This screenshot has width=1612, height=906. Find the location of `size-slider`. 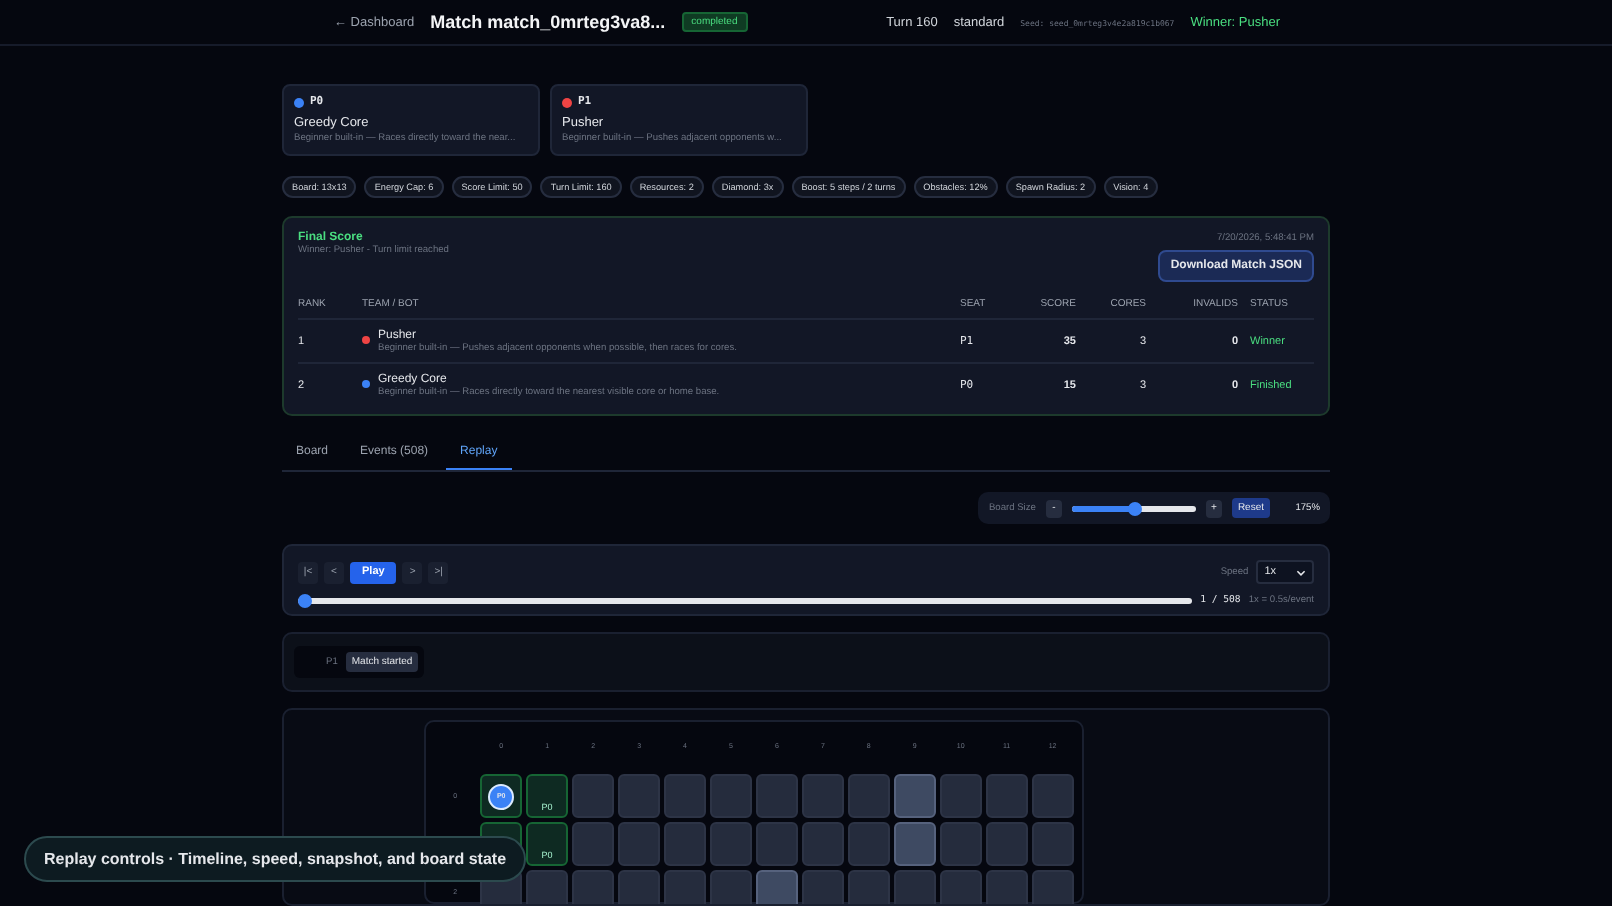

size-slider is located at coordinates (1133, 508).